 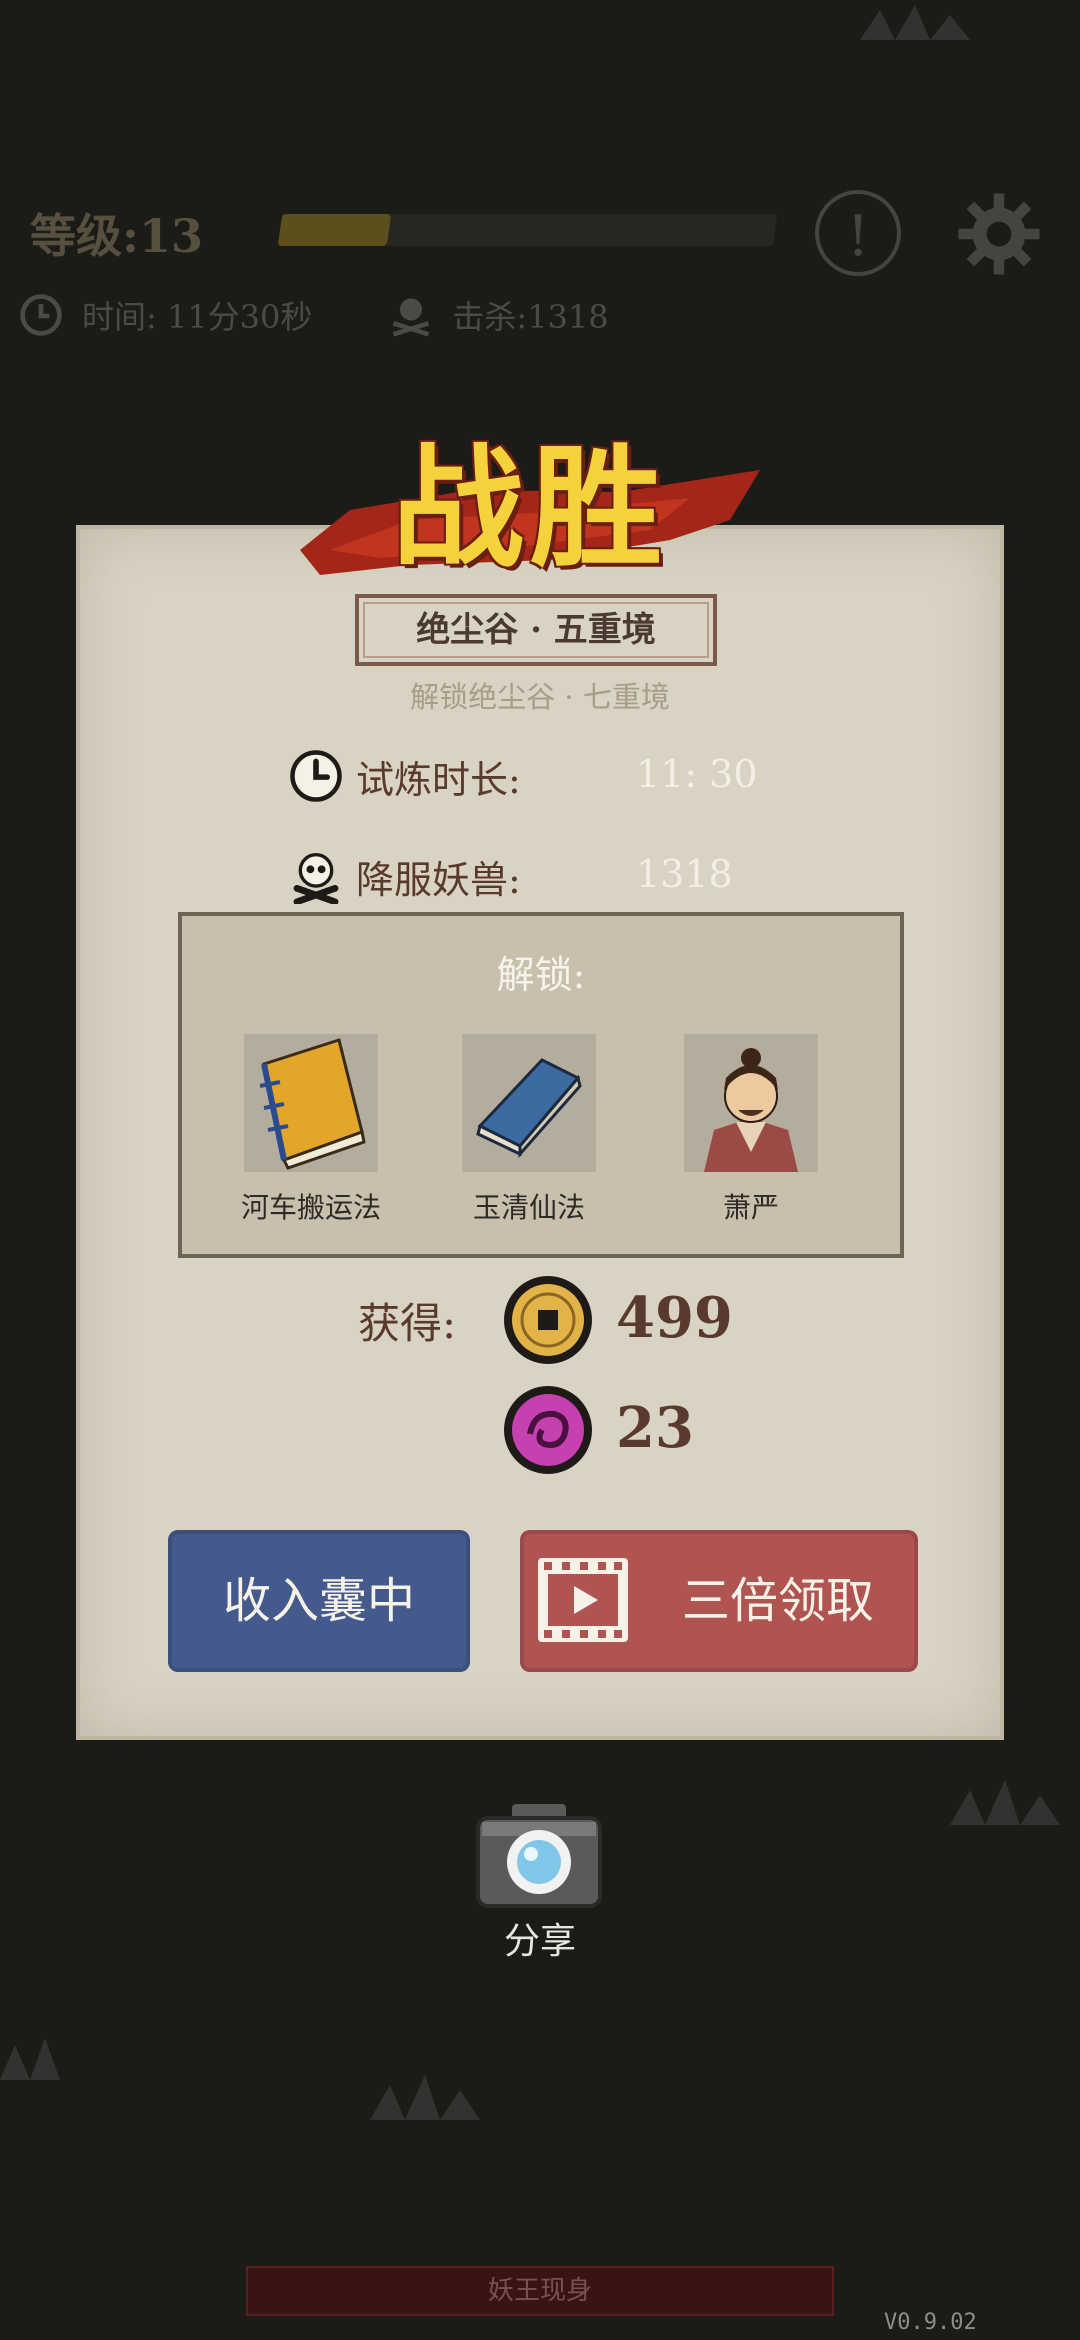 What do you see at coordinates (548, 1320) in the screenshot?
I see `copper-coin-icon` at bounding box center [548, 1320].